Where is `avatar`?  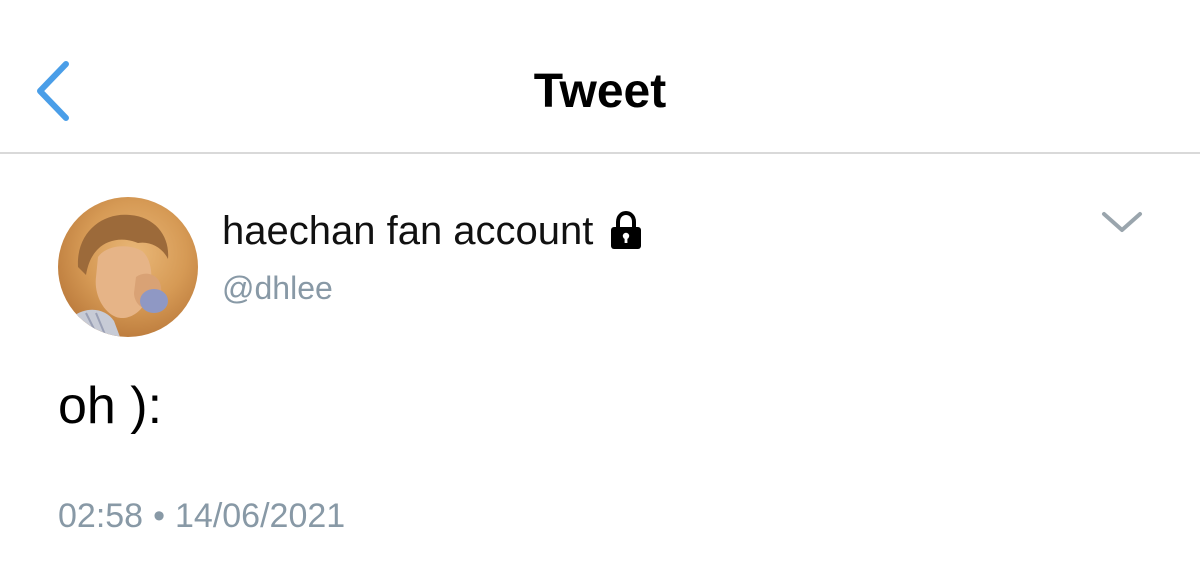 avatar is located at coordinates (128, 267).